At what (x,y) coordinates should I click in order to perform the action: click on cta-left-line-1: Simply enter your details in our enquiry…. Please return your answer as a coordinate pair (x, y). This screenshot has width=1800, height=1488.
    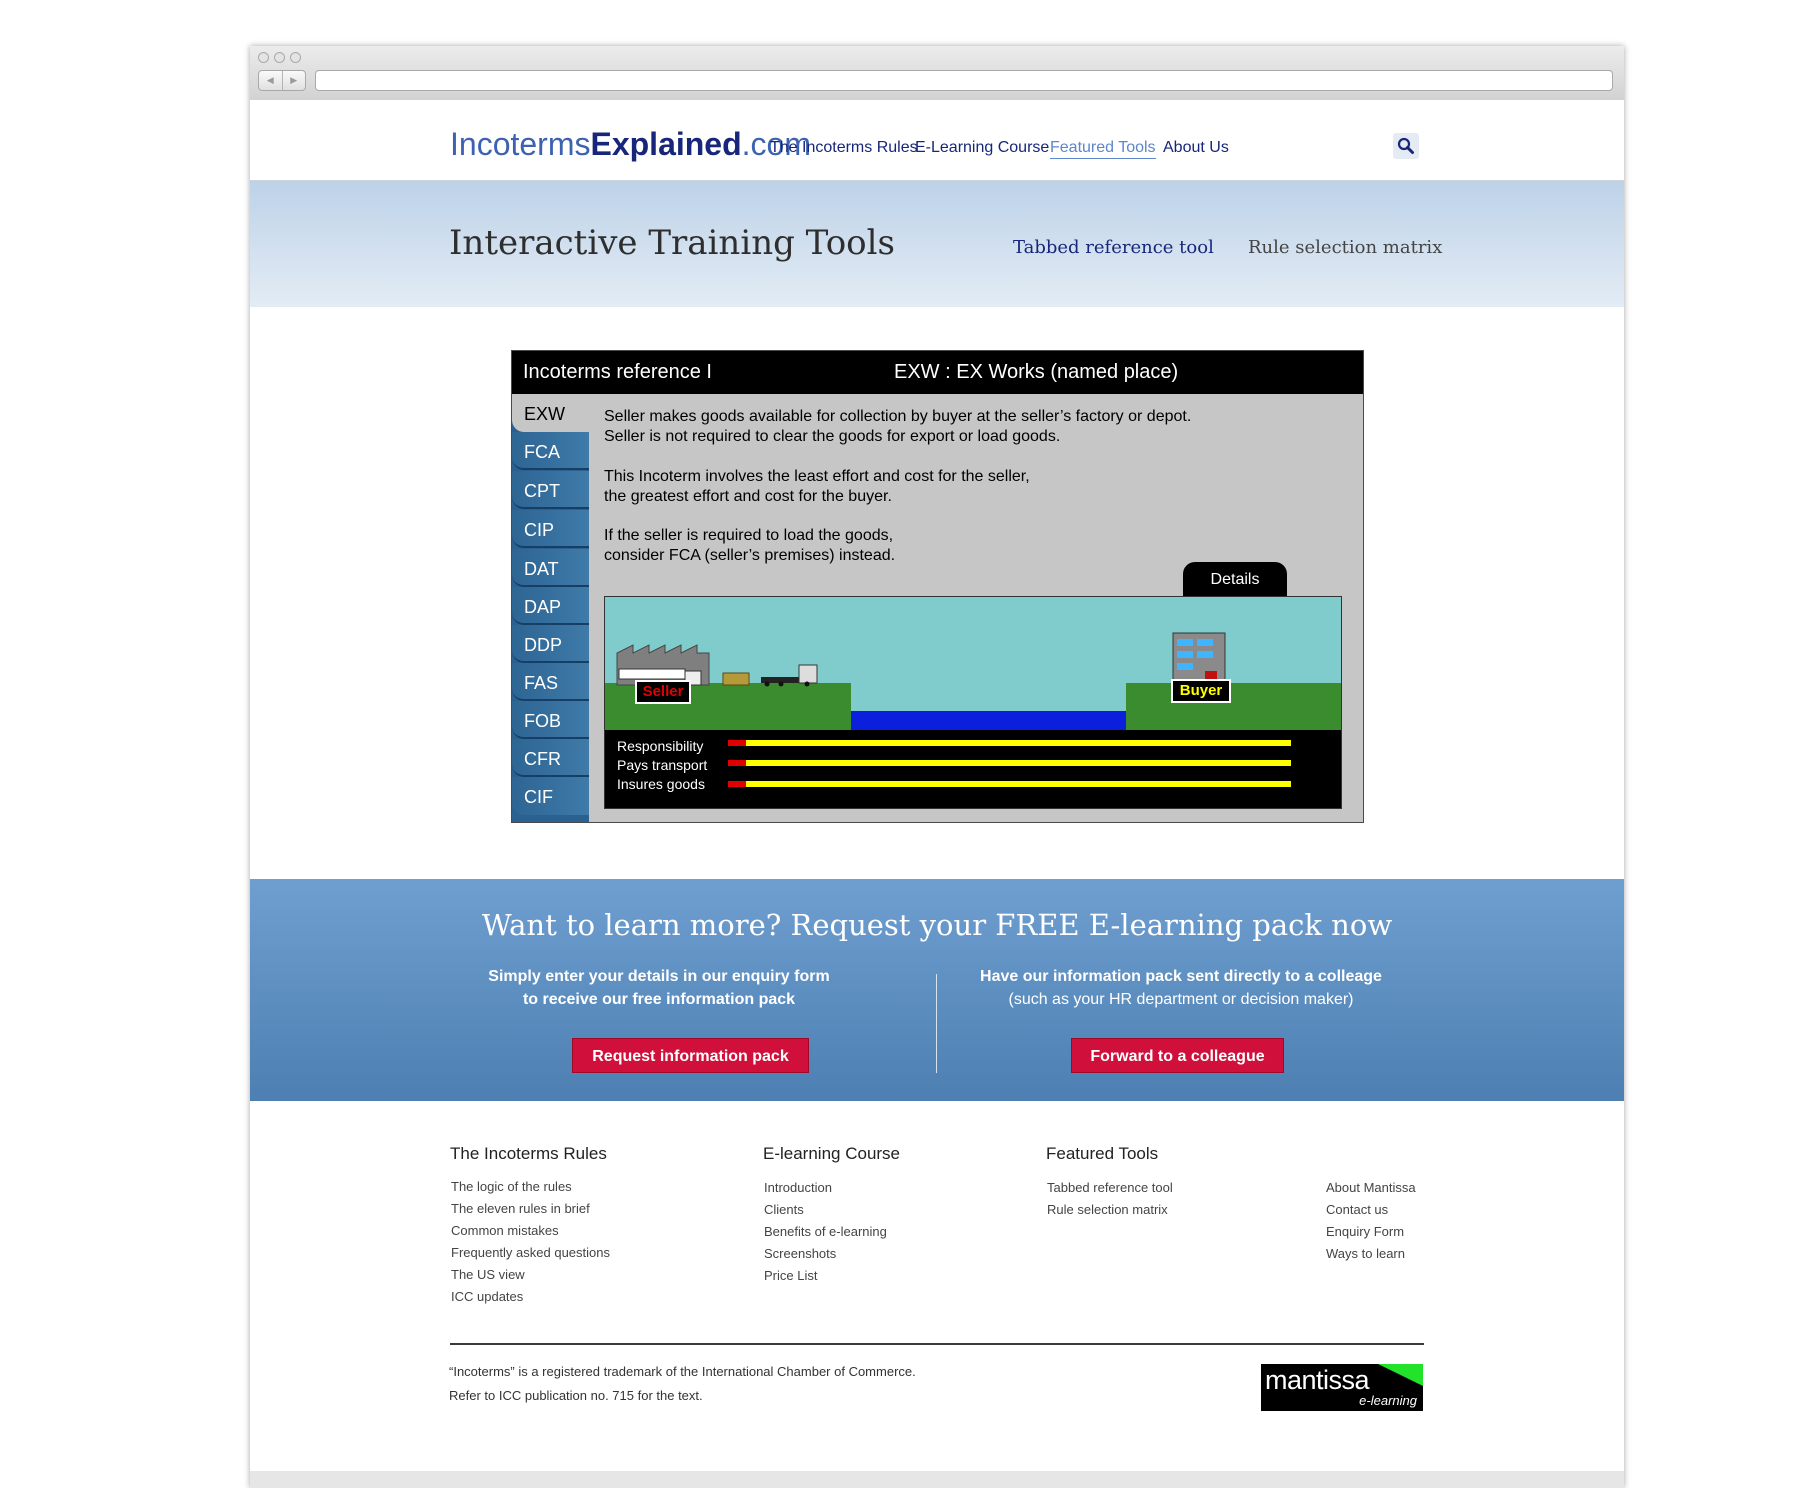
    Looking at the image, I should click on (659, 976).